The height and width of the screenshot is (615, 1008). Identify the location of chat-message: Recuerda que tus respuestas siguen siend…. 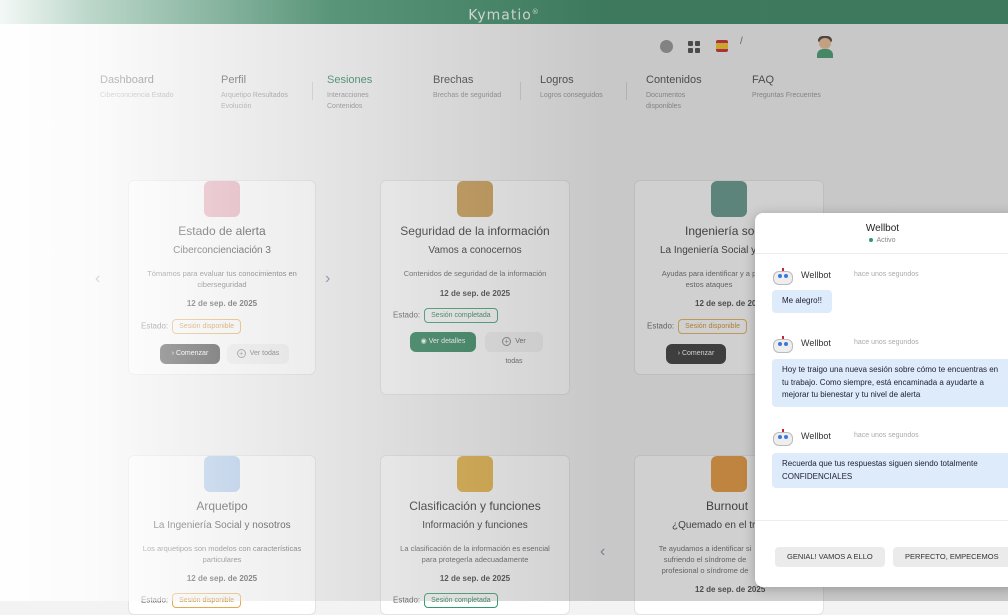
(890, 470).